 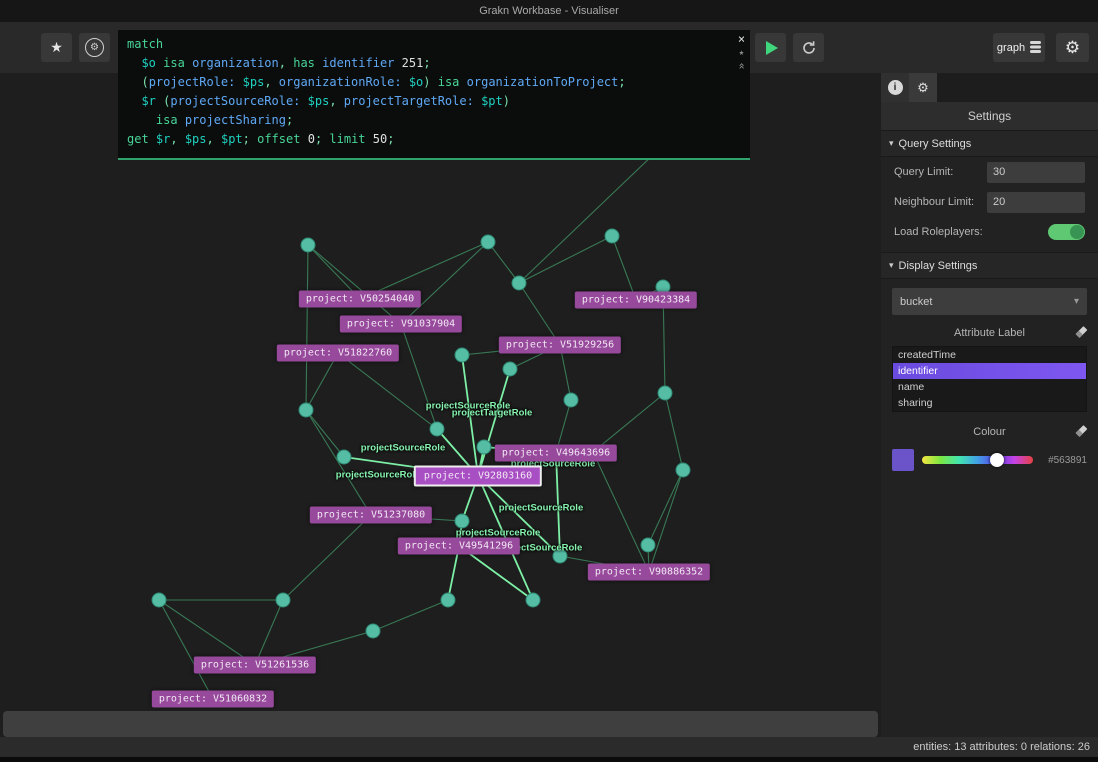 What do you see at coordinates (989, 265) in the screenshot?
I see `display-settings-header: ▾ Display Settings` at bounding box center [989, 265].